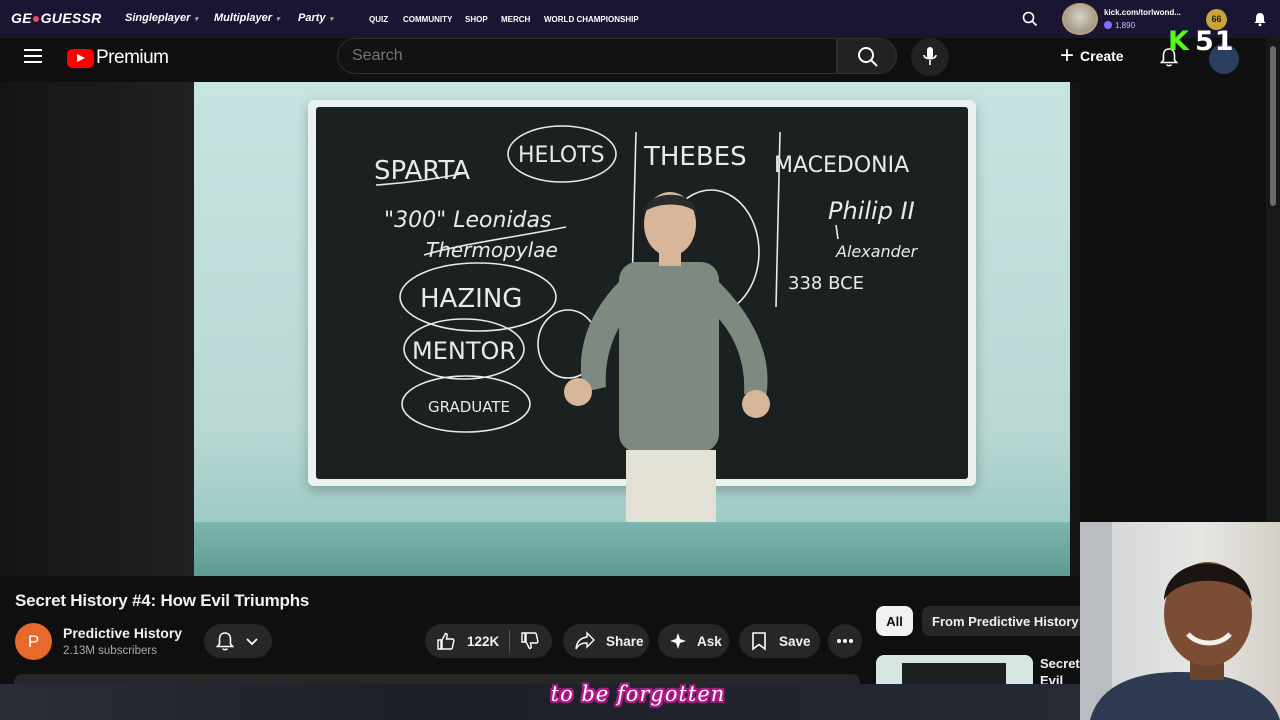 This screenshot has width=1280, height=720. I want to click on search-box, so click(587, 56).